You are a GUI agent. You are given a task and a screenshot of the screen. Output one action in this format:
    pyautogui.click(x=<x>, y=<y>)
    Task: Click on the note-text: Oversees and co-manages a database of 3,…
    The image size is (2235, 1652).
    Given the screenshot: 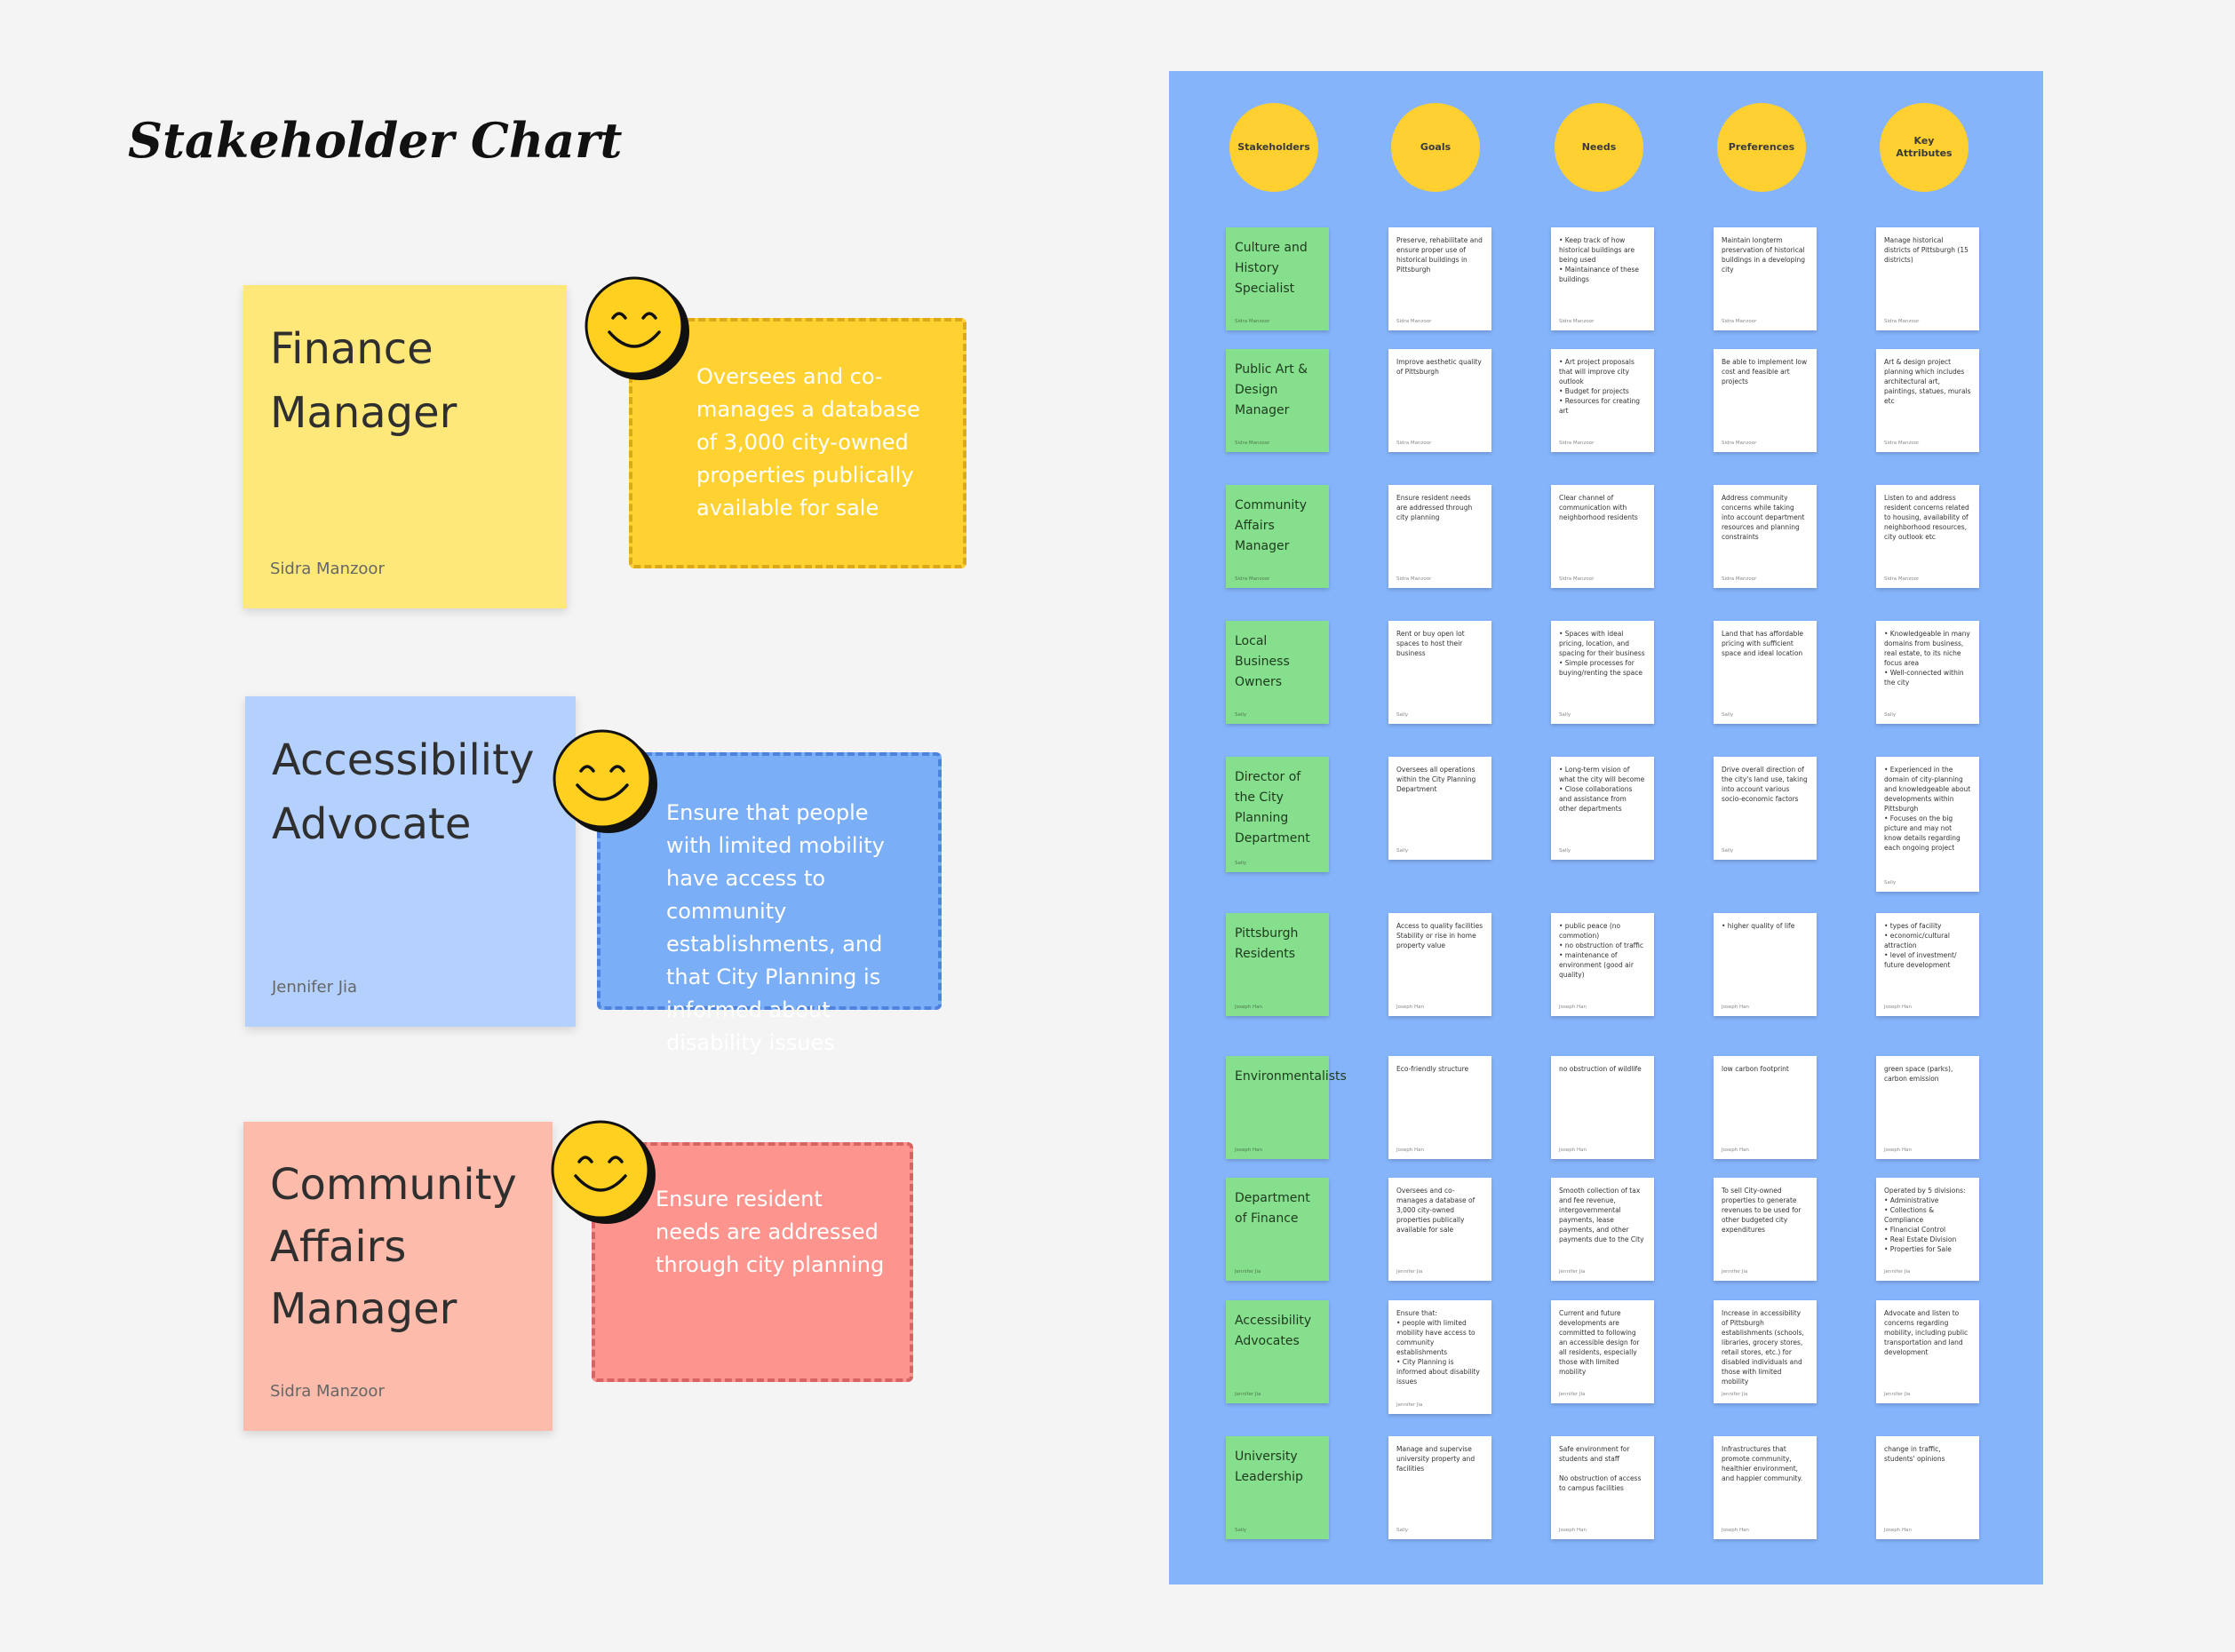 What is the action you would take?
    pyautogui.click(x=808, y=442)
    